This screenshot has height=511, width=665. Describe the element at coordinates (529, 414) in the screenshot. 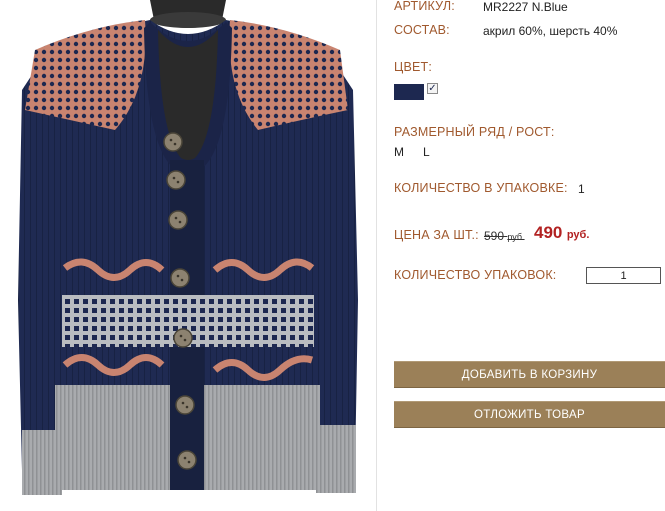

I see `save-item-button: ОТЛОЖИТЬ ТОВАР` at that location.